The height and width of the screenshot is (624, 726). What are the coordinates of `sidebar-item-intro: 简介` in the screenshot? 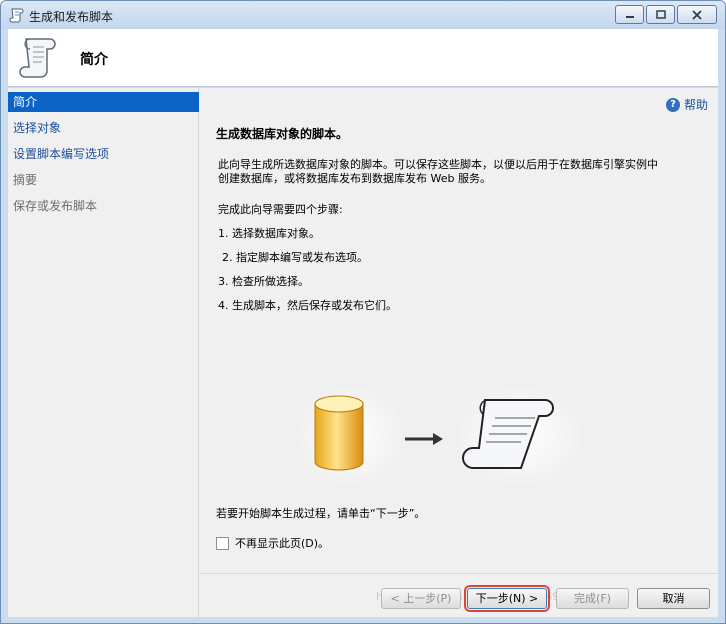 It's located at (103, 102).